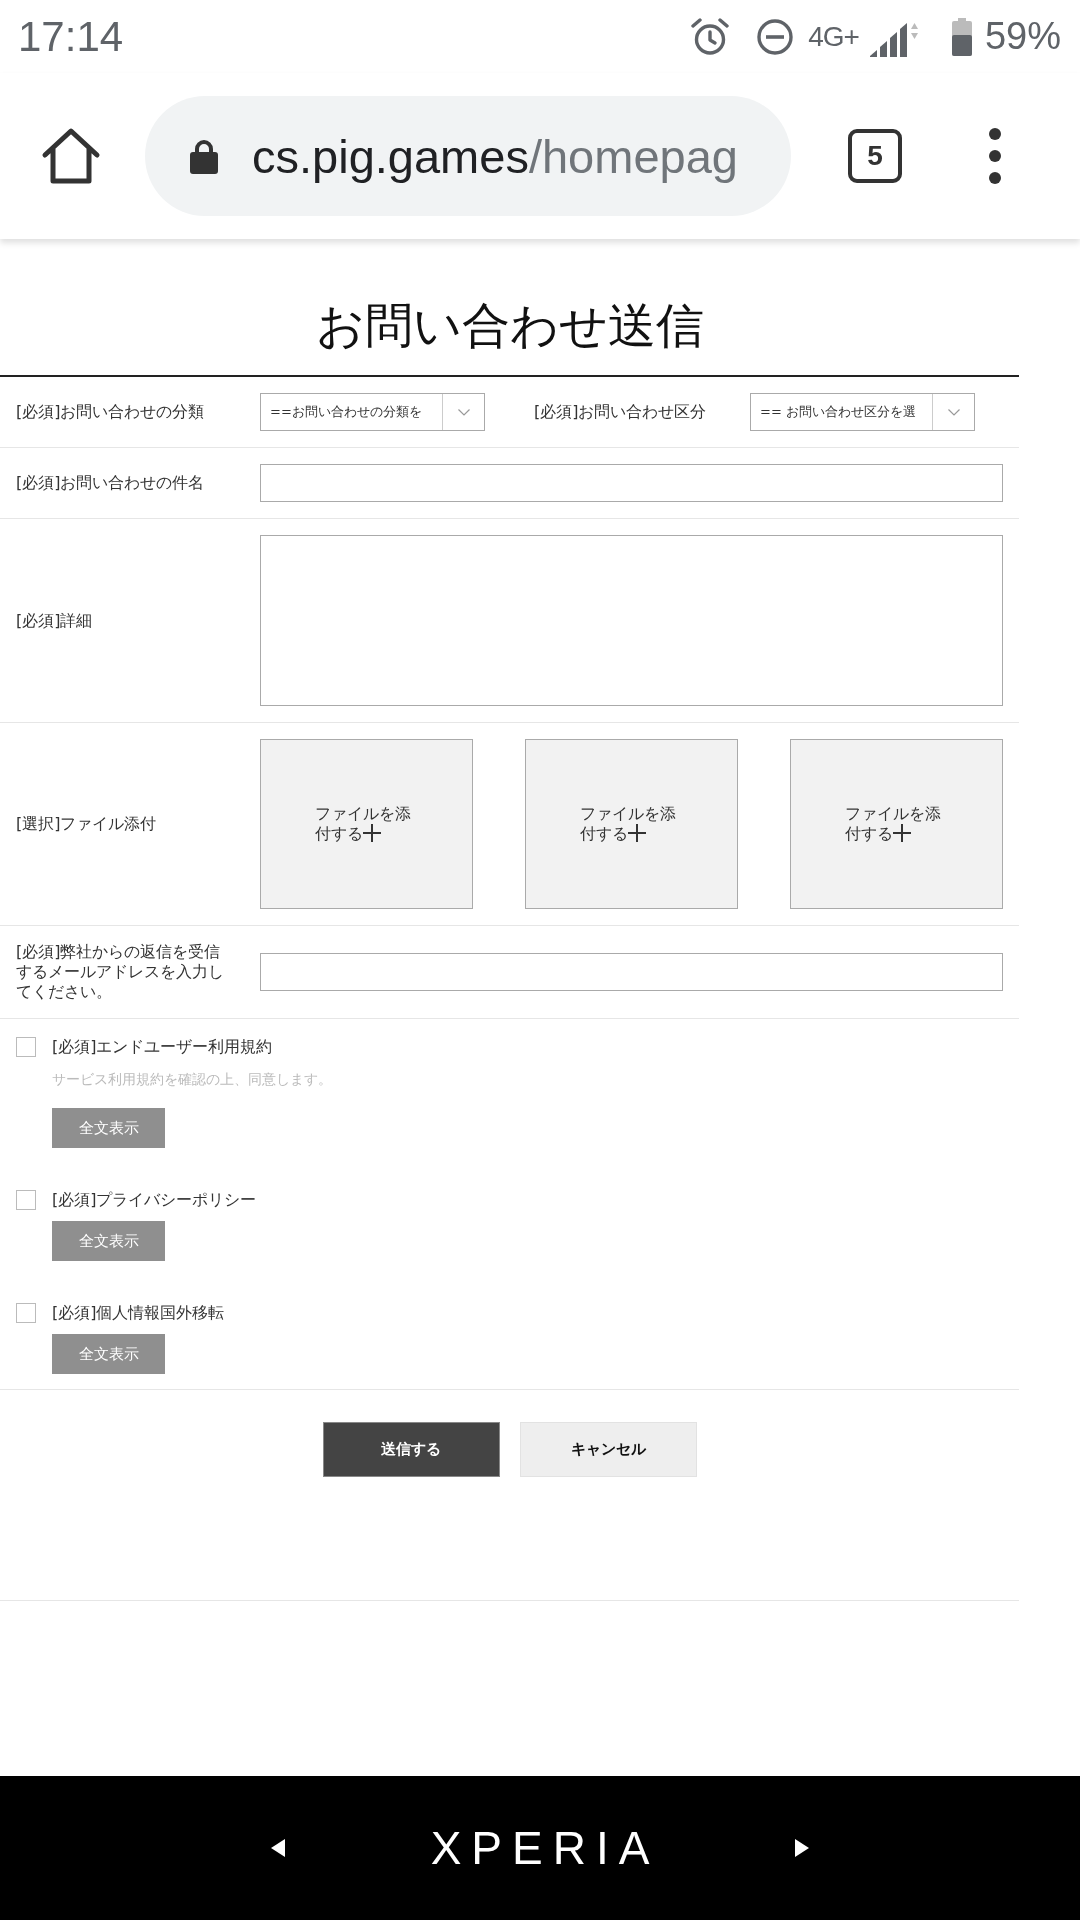 This screenshot has height=1920, width=1080. Describe the element at coordinates (120, 972) in the screenshot. I see `field-label: [必須]弊社からの返信を受信するメールアドレスを入力してください。` at that location.